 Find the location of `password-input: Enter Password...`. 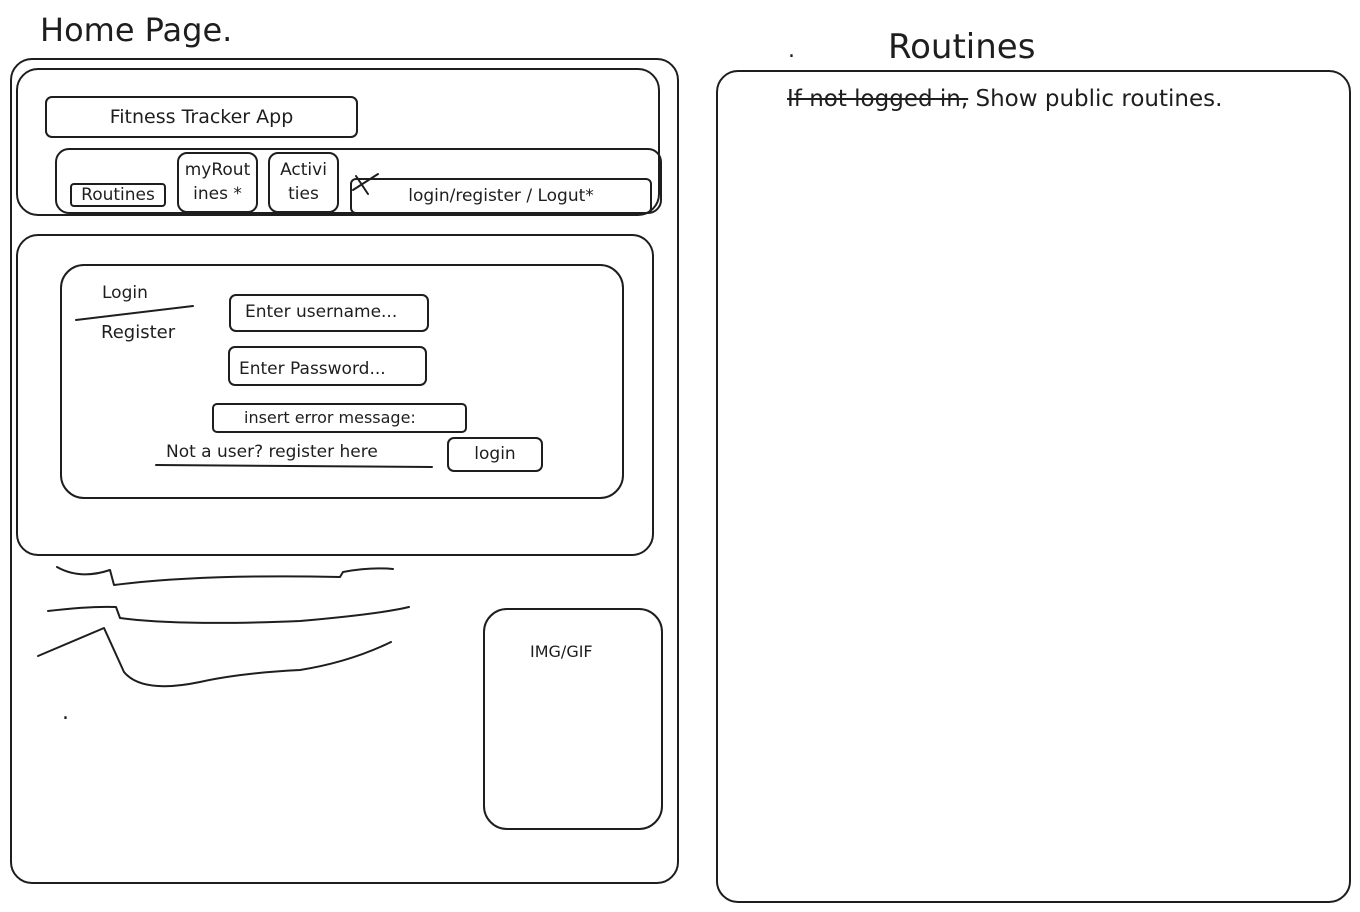

password-input: Enter Password... is located at coordinates (327, 366).